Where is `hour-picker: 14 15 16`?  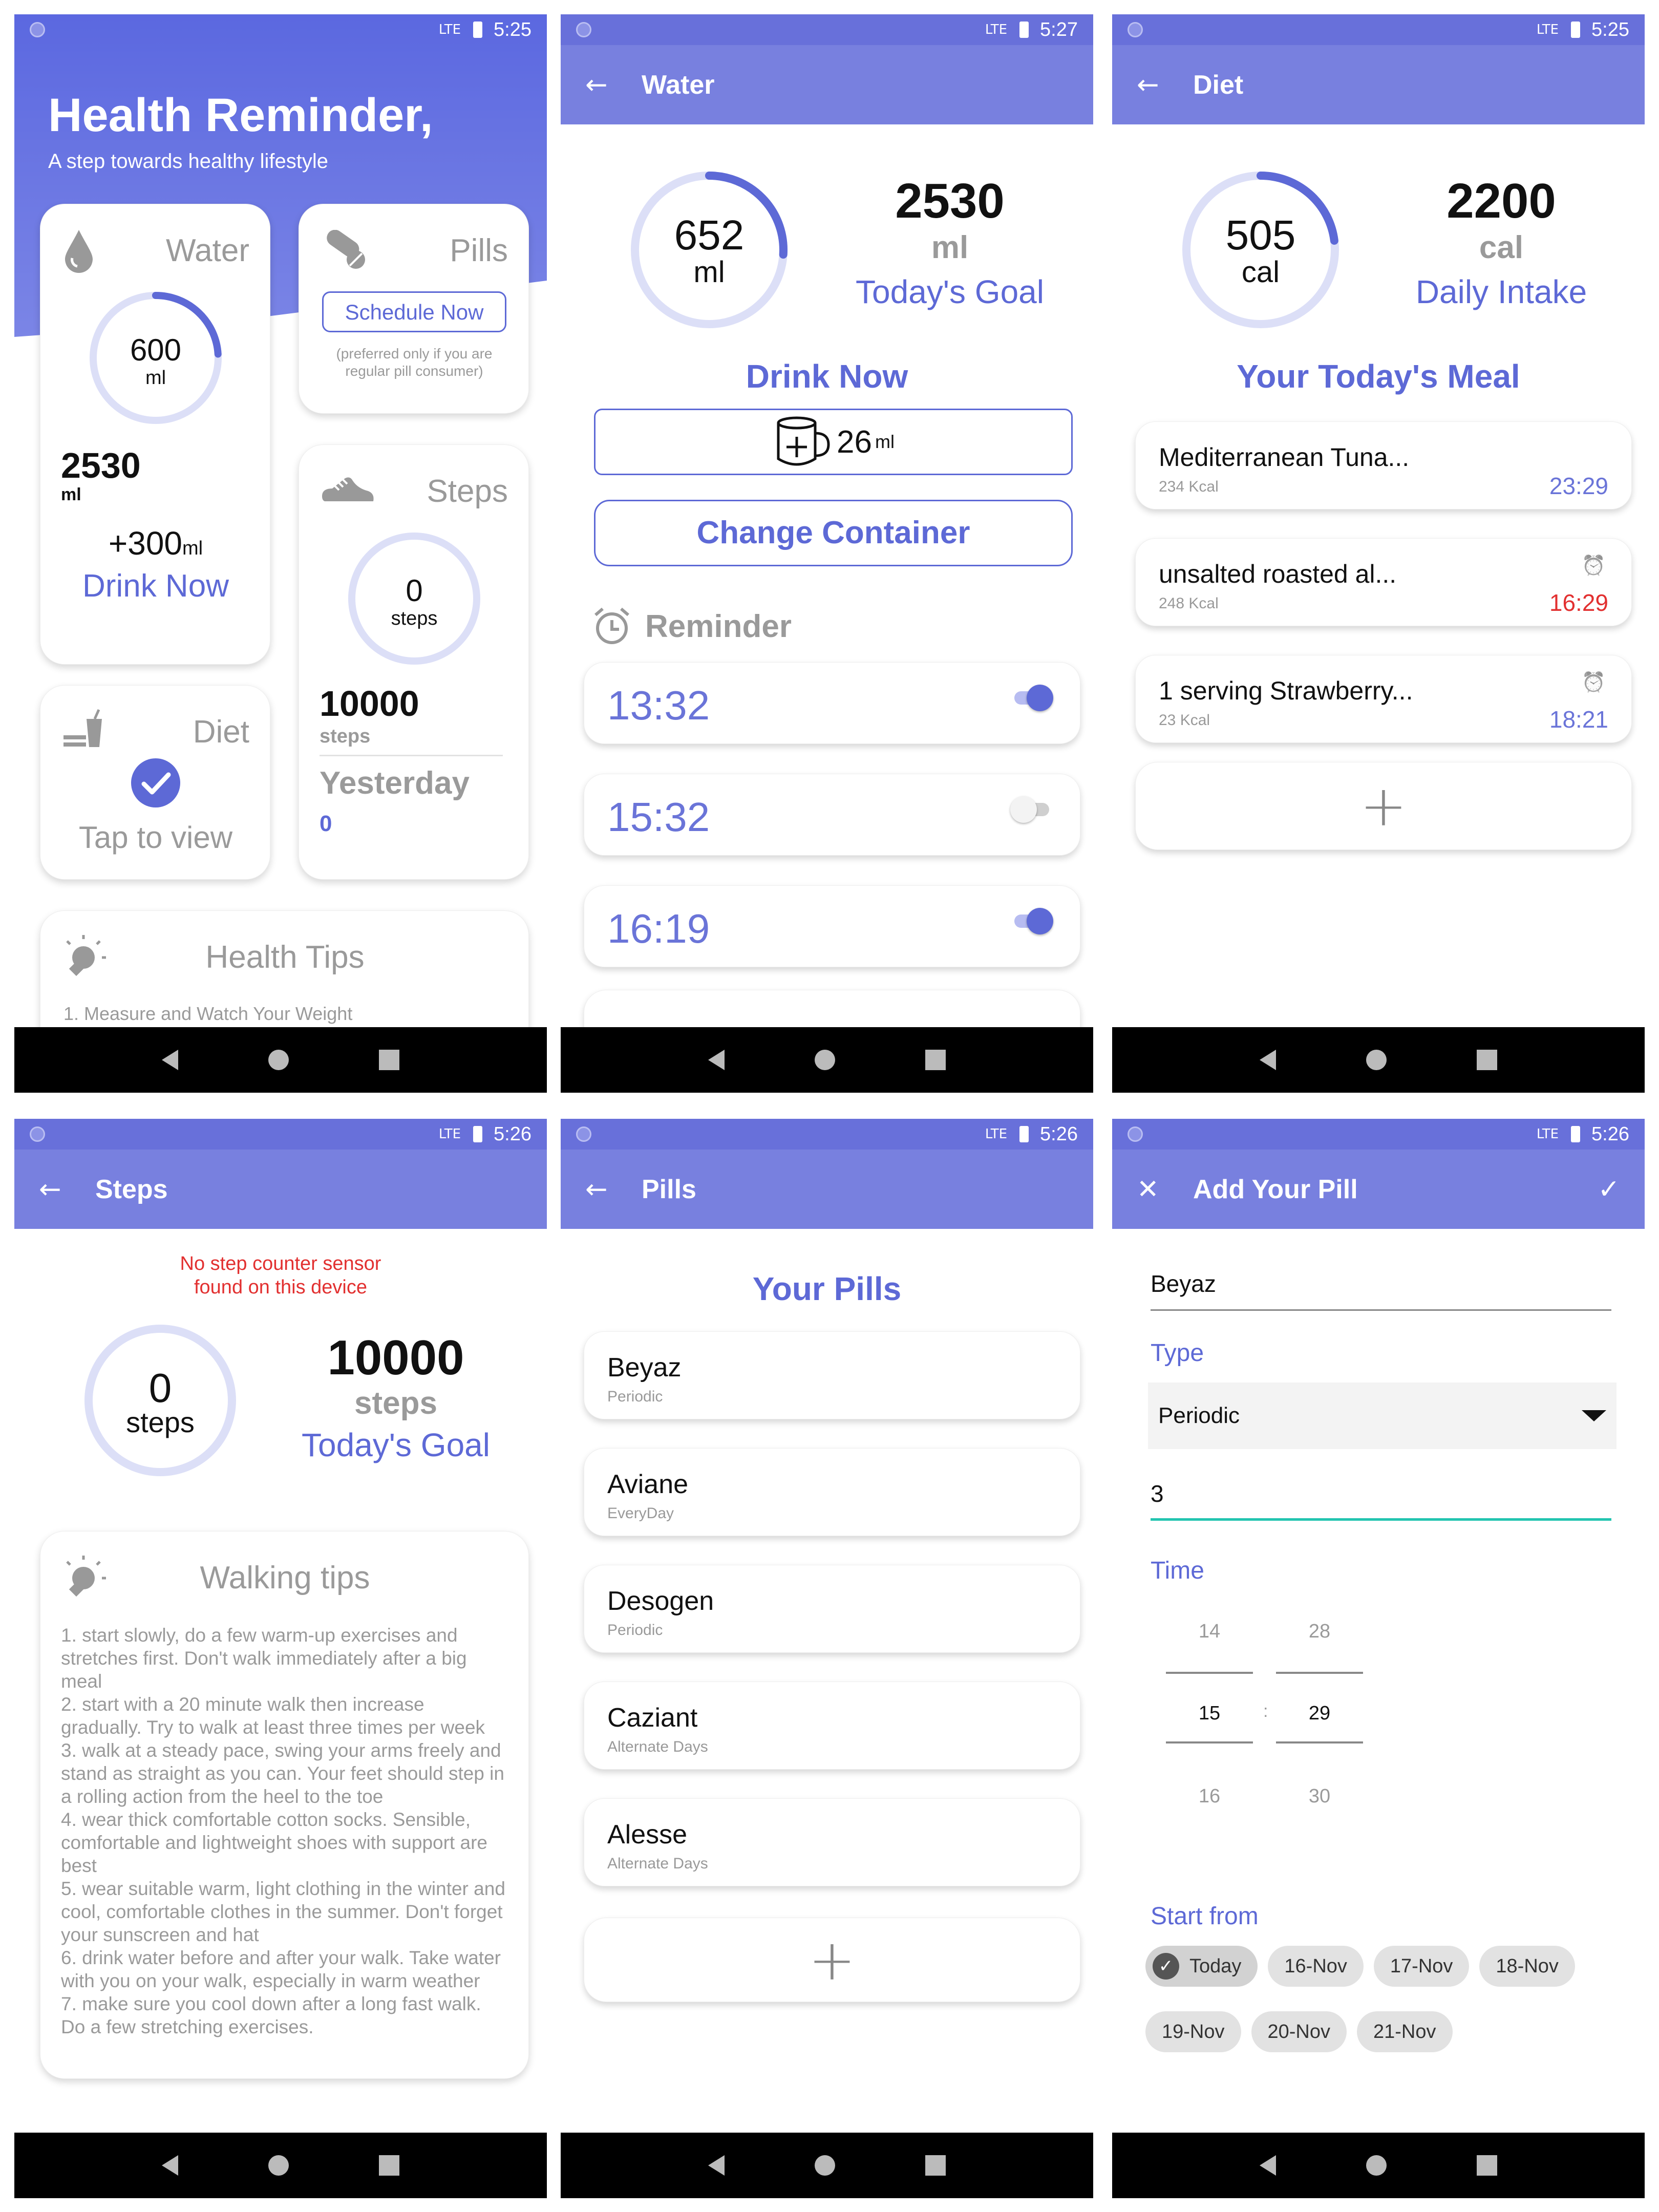 hour-picker: 14 15 16 is located at coordinates (1210, 1718).